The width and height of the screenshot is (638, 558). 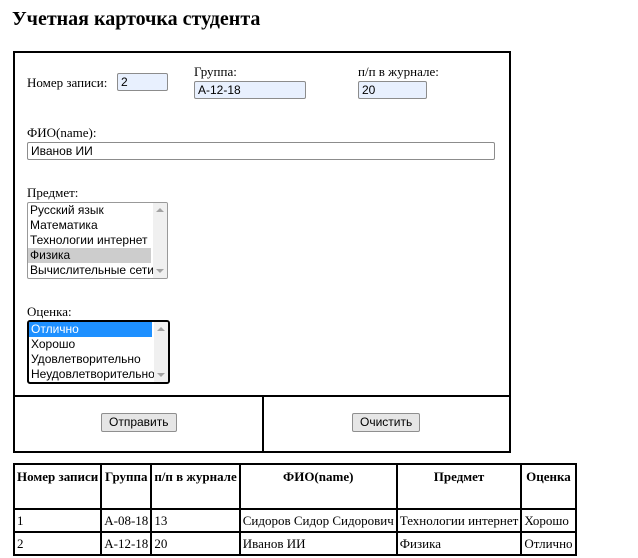 I want to click on table-cell: Иванов ИИ, so click(x=318, y=543).